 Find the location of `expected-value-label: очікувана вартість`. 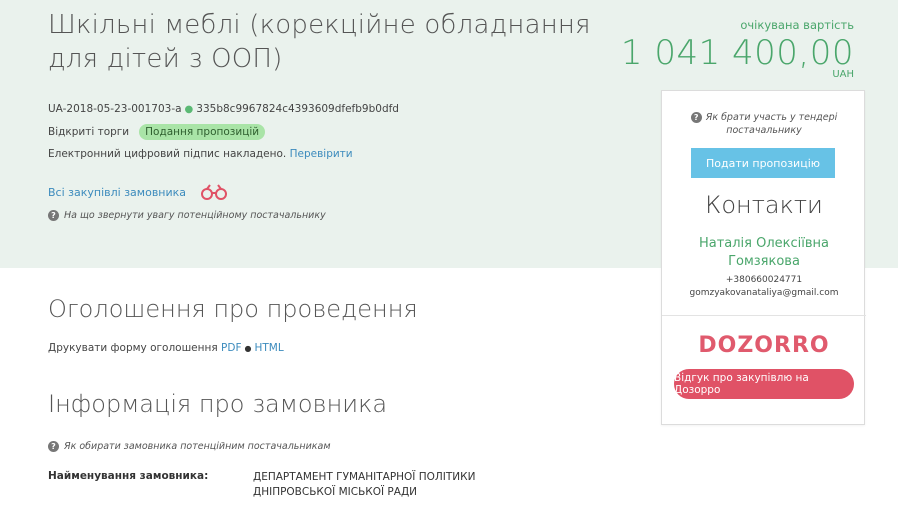

expected-value-label: очікувана вартість is located at coordinates (797, 25).